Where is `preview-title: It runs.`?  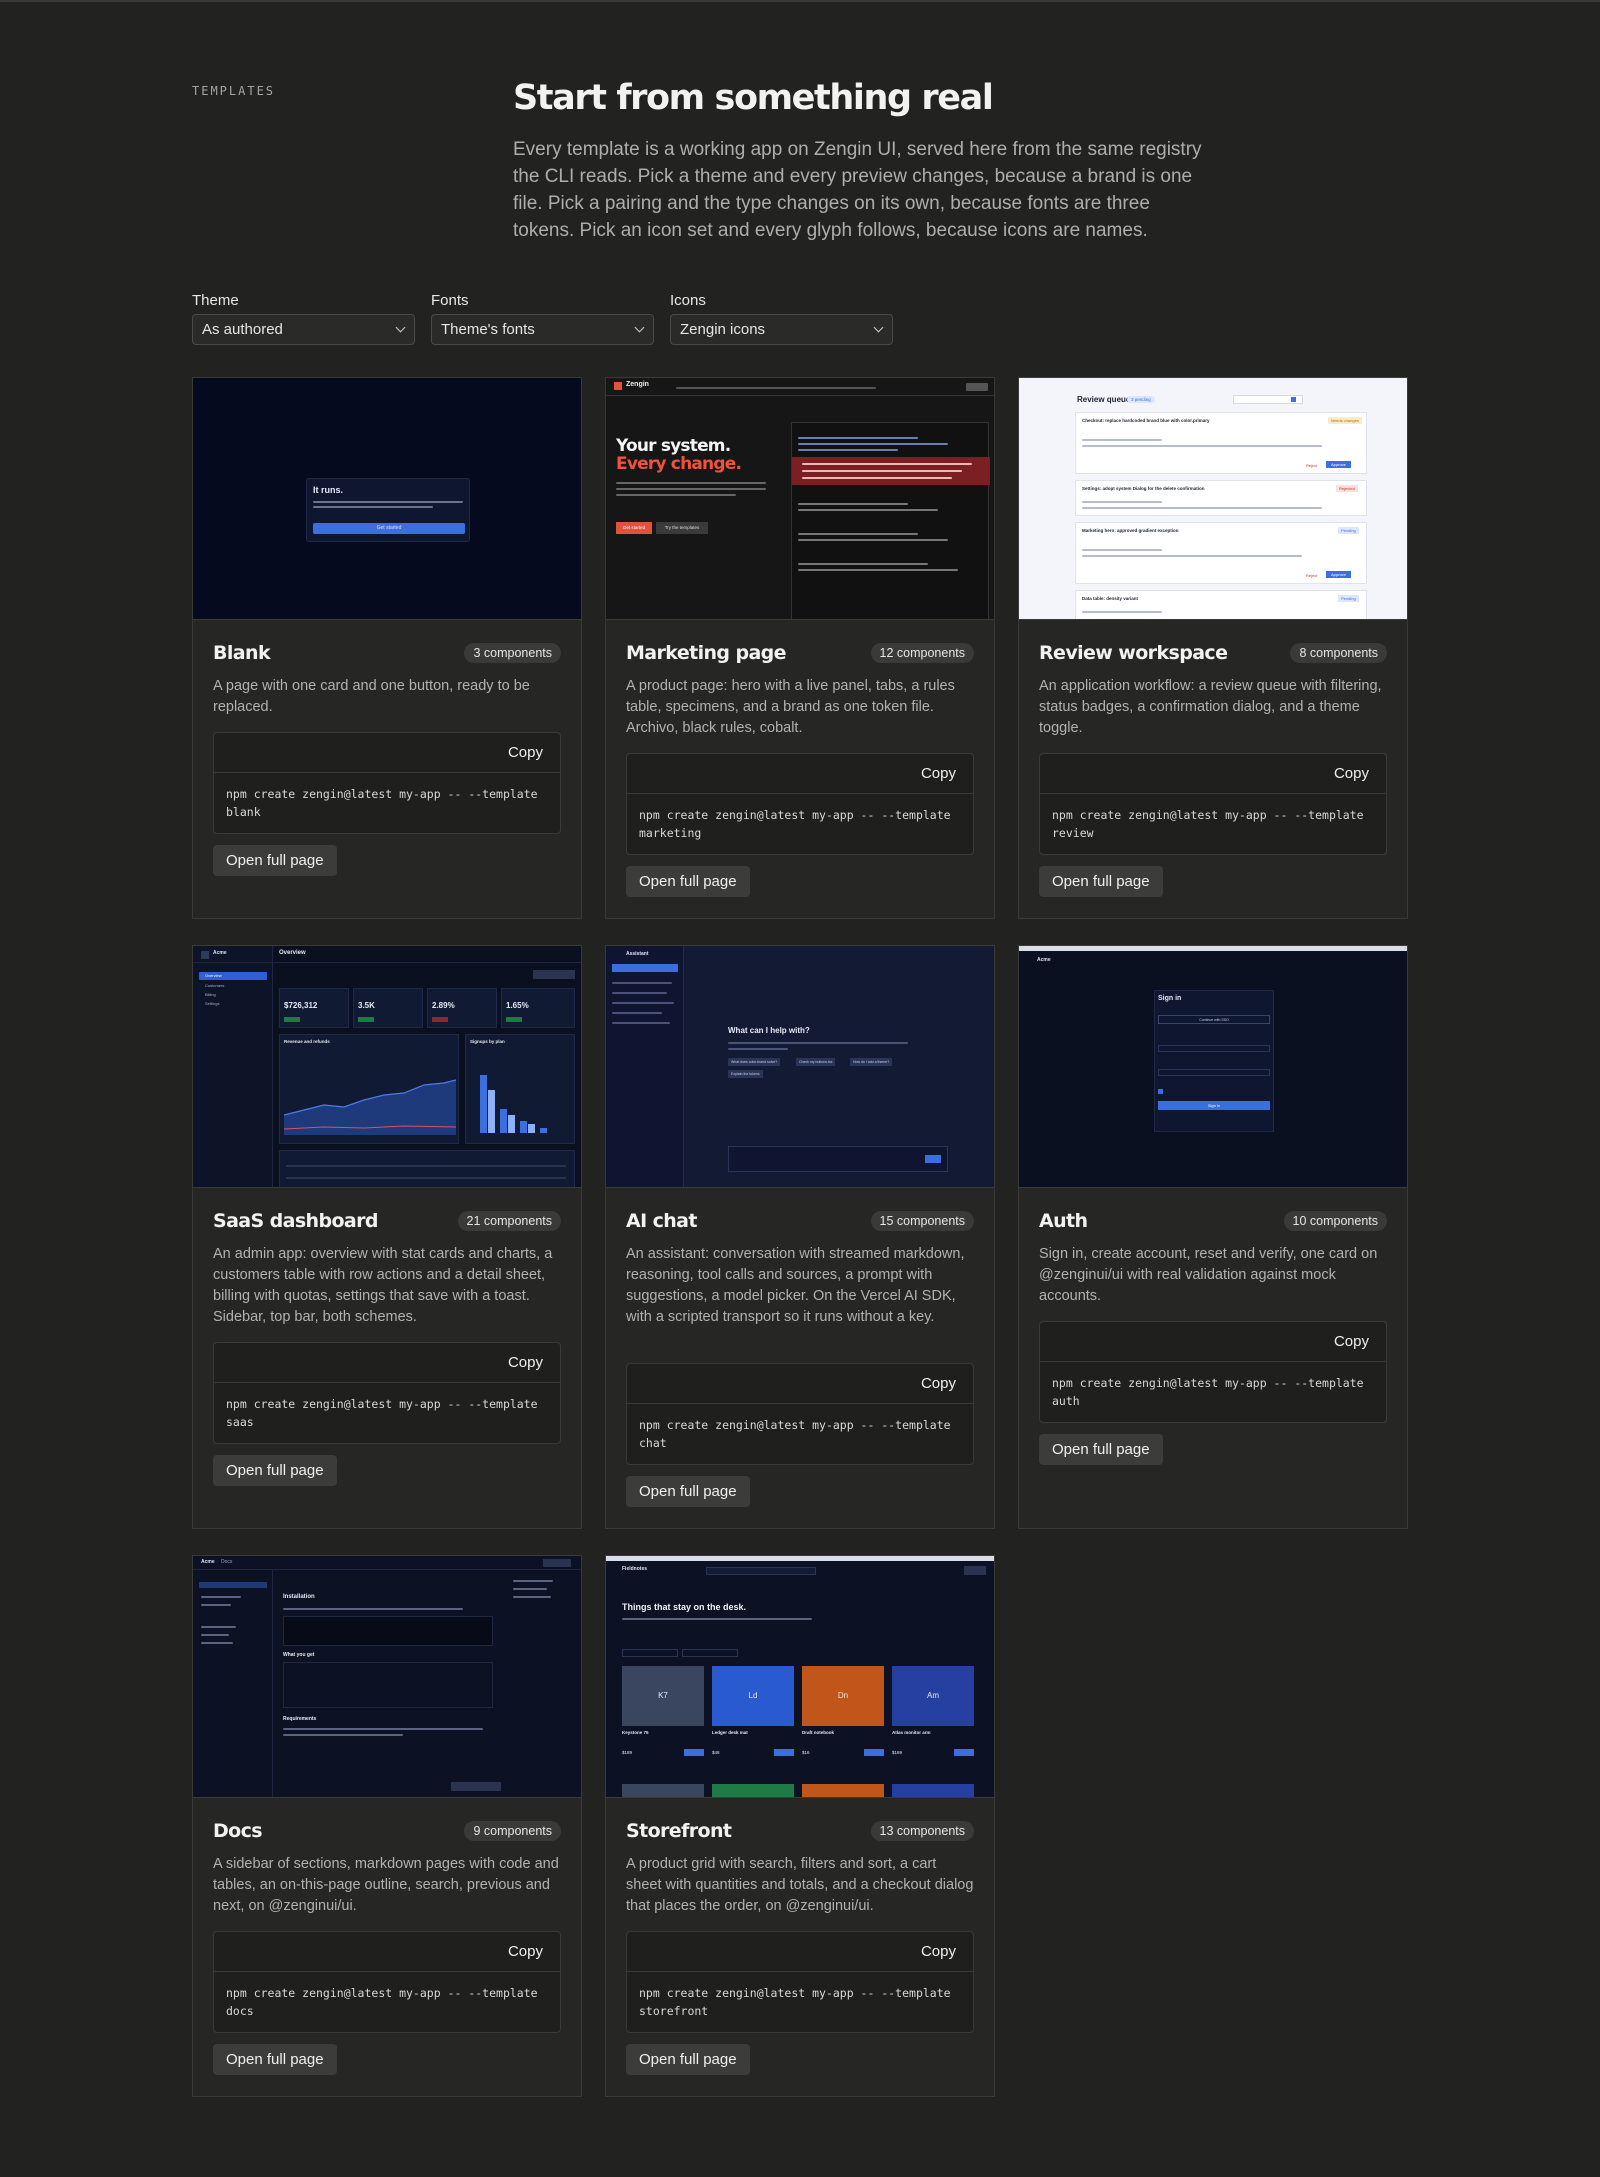
preview-title: It runs. is located at coordinates (328, 490).